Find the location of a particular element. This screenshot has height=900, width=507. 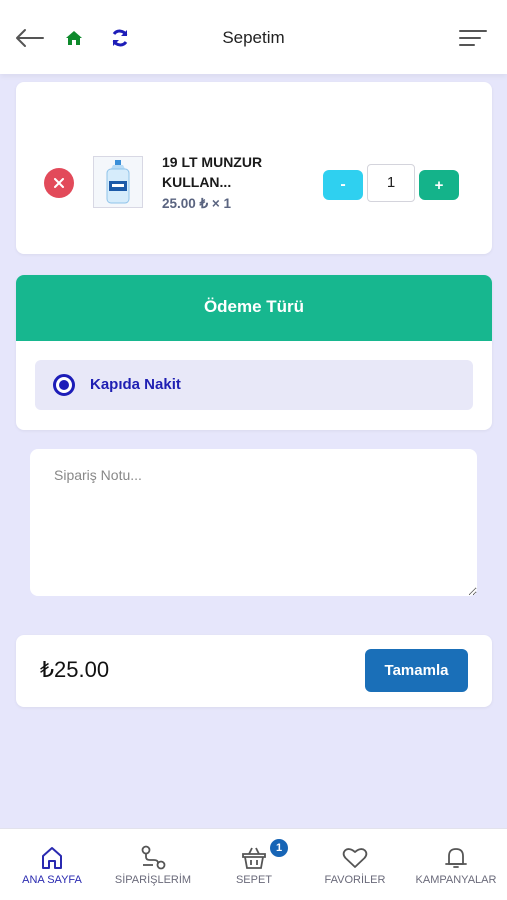

remove-item-button is located at coordinates (59, 183).